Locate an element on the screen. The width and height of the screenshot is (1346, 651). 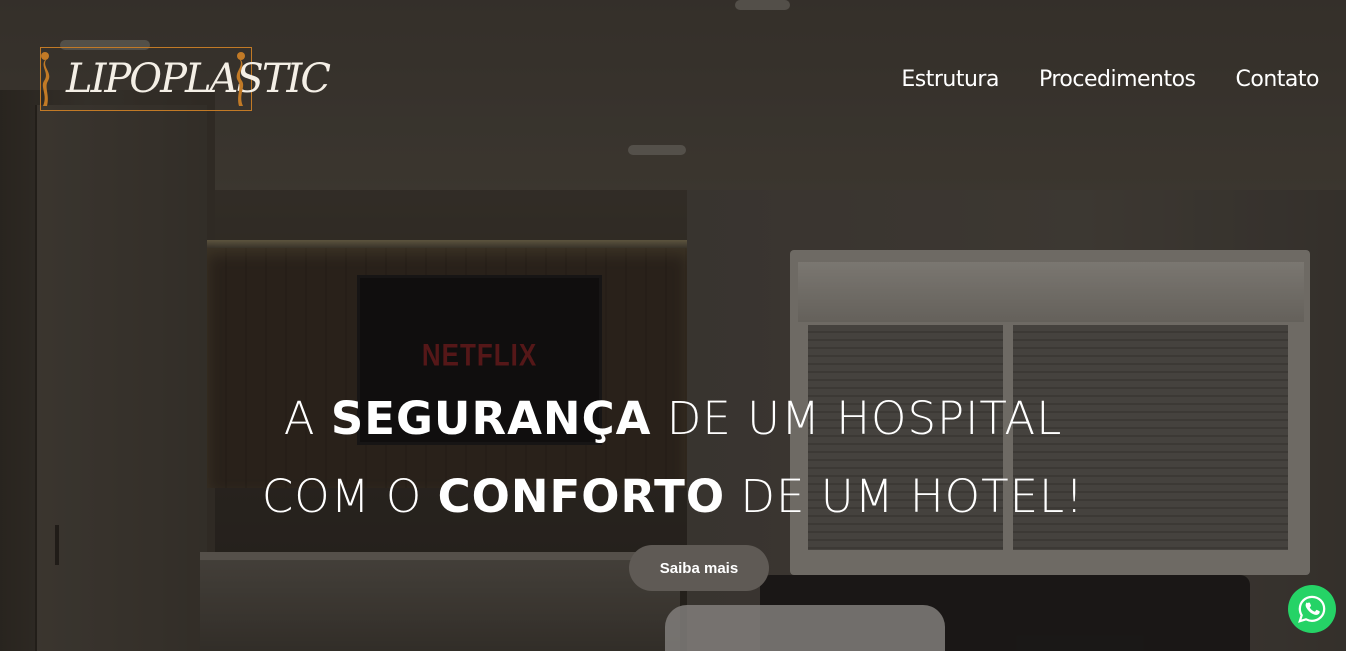
hero-line-1: A SEGURANÇA DE UM HOSPITAL is located at coordinates (673, 419).